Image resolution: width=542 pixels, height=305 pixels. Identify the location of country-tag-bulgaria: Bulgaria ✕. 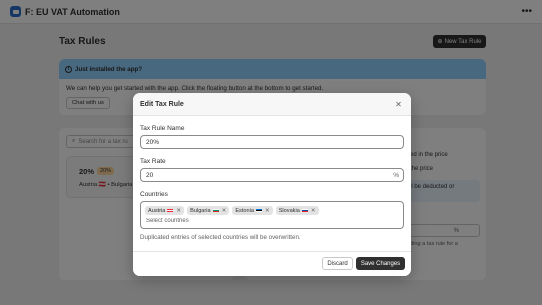
(208, 210).